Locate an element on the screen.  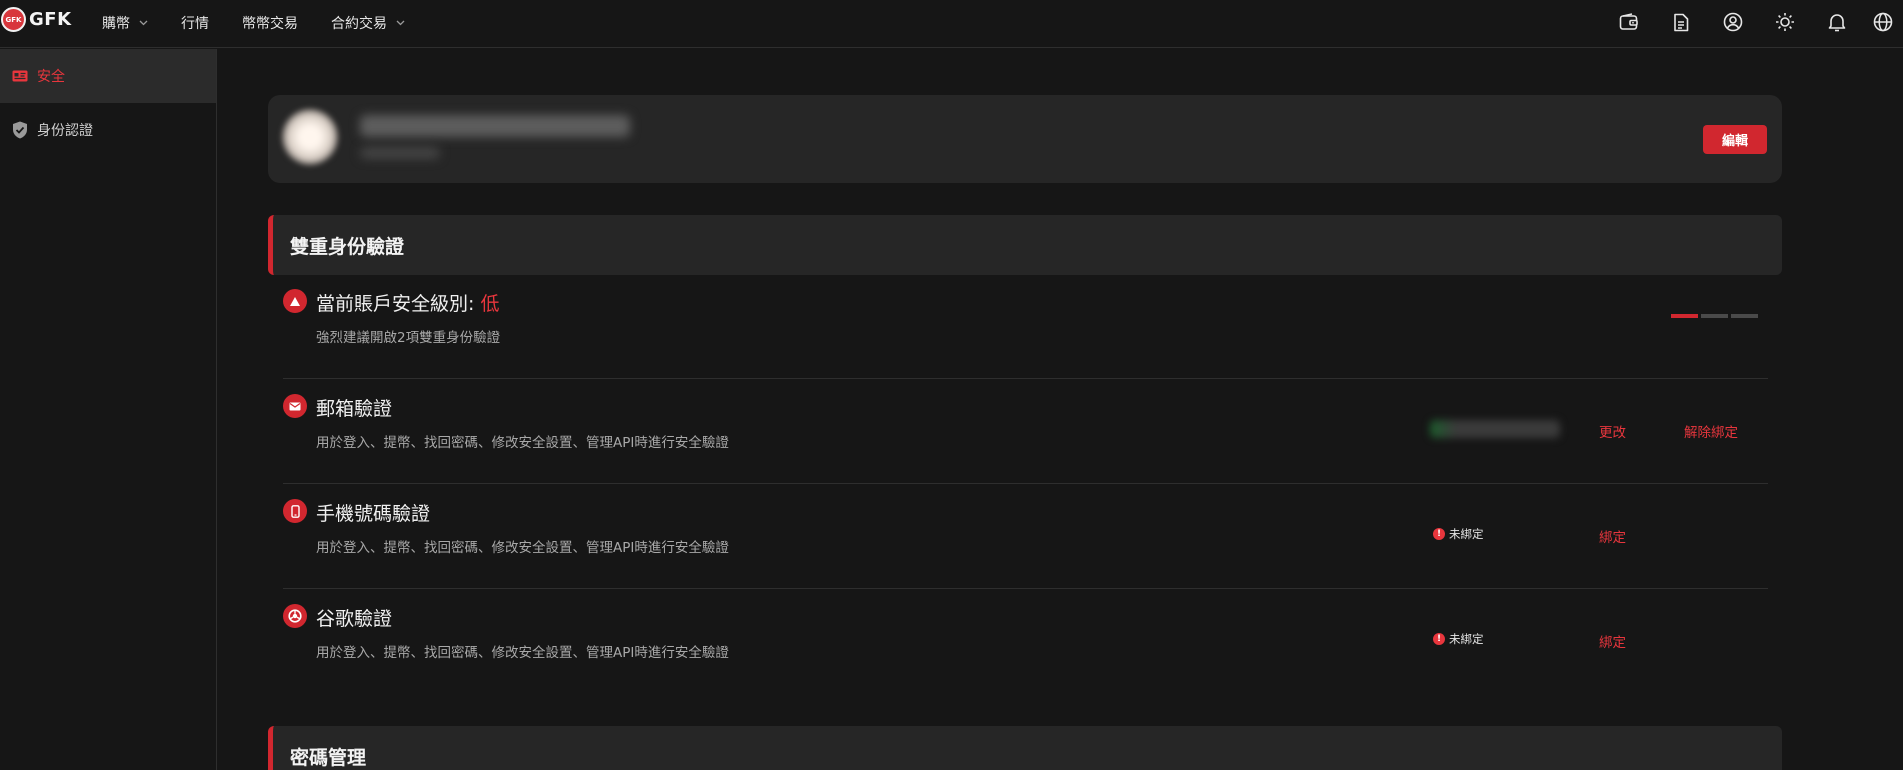
bind-google-link: 綁定 is located at coordinates (1612, 641).